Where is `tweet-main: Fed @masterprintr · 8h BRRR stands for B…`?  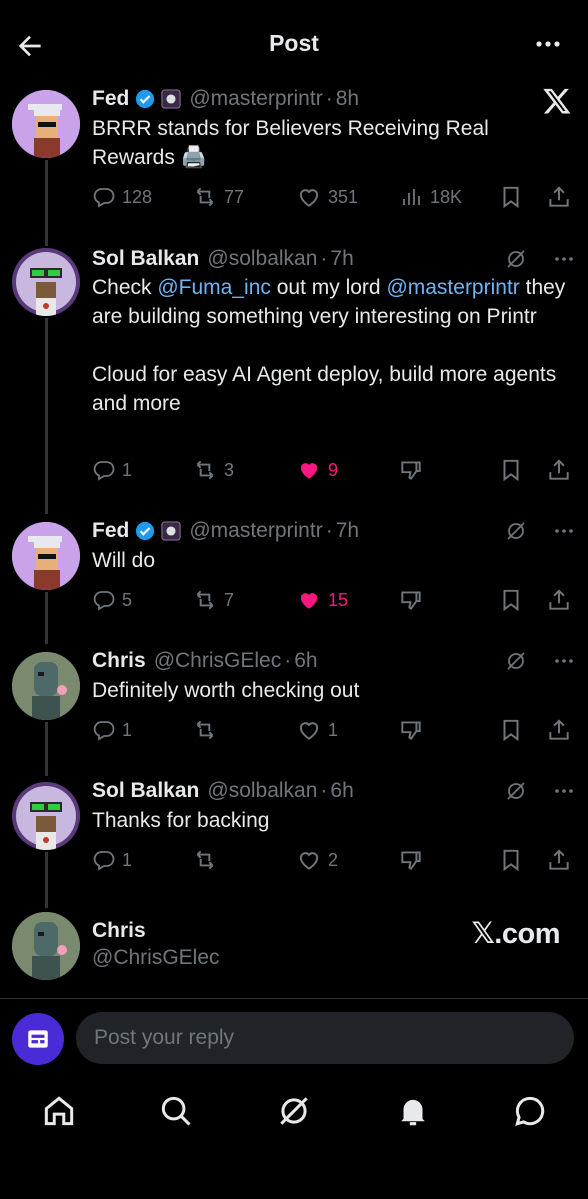 tweet-main: Fed @masterprintr · 8h BRRR stands for B… is located at coordinates (294, 154).